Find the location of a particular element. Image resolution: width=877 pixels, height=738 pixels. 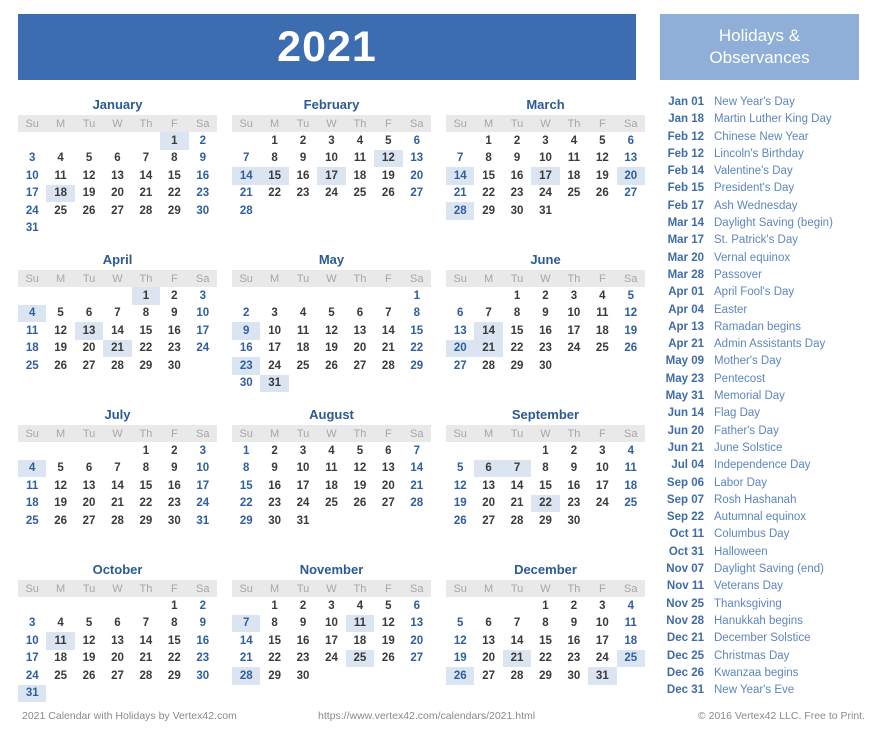

day-cell: 5 is located at coordinates (360, 451).